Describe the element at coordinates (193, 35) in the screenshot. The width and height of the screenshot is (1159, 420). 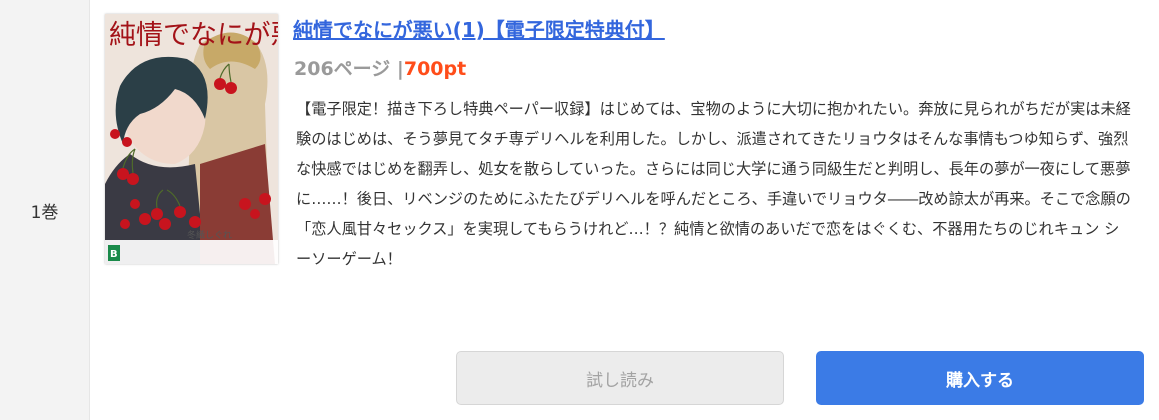
I see `cover-title-text: 純情でなにが悪い` at that location.